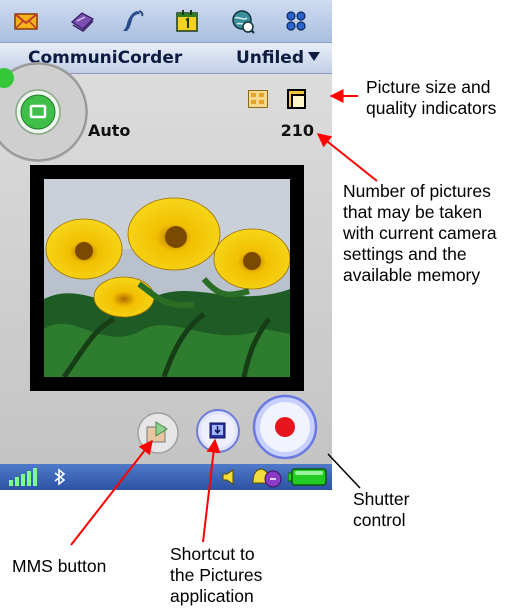 The height and width of the screenshot is (615, 527). I want to click on annotation-line: Shutter, so click(381, 499).